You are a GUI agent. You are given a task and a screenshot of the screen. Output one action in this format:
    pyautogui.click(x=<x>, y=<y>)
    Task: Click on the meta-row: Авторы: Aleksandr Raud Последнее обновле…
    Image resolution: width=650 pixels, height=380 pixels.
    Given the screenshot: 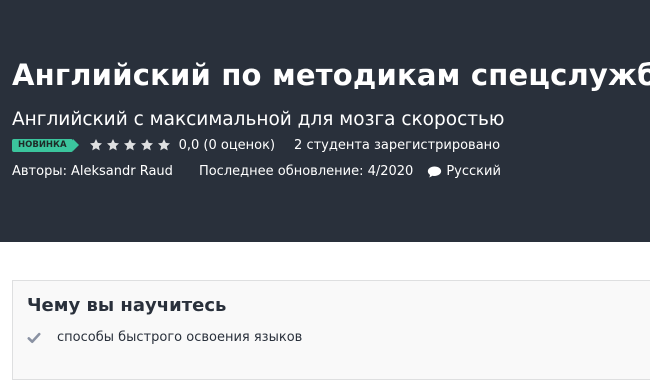 What is the action you would take?
    pyautogui.click(x=256, y=171)
    